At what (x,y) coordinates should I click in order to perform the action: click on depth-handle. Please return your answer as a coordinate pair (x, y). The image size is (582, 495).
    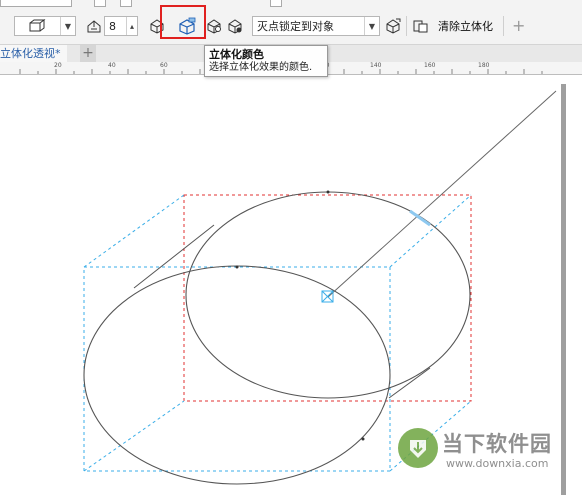
    Looking at the image, I should click on (420, 218).